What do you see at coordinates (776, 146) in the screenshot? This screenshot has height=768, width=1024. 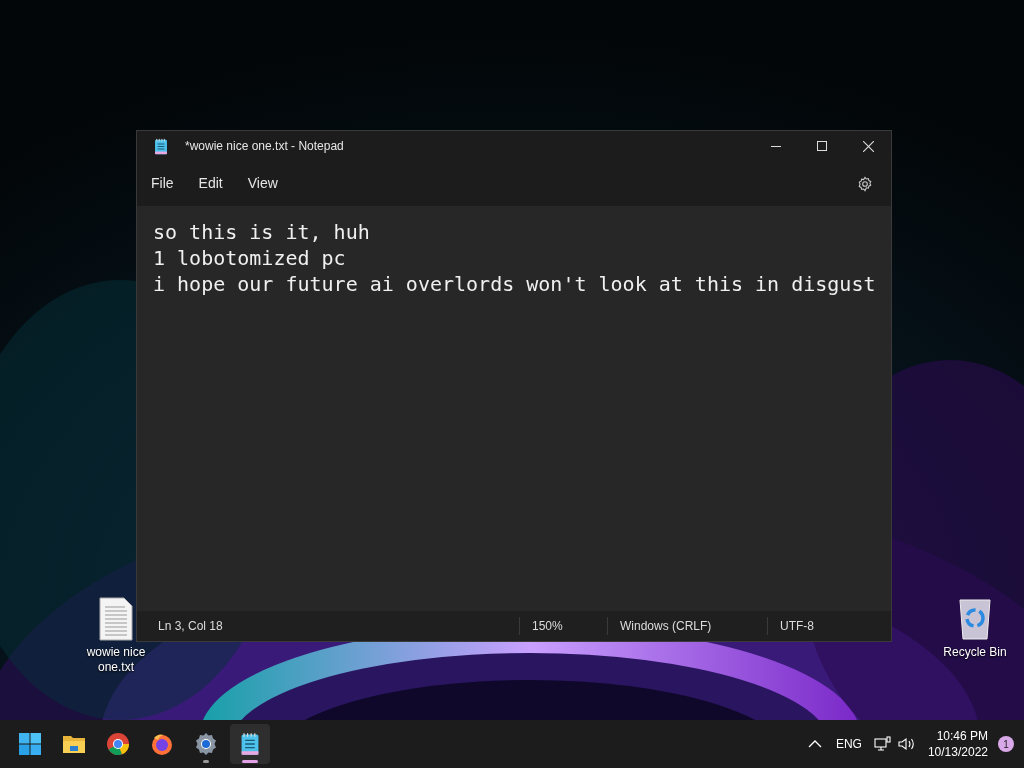 I see `minimize-icon` at bounding box center [776, 146].